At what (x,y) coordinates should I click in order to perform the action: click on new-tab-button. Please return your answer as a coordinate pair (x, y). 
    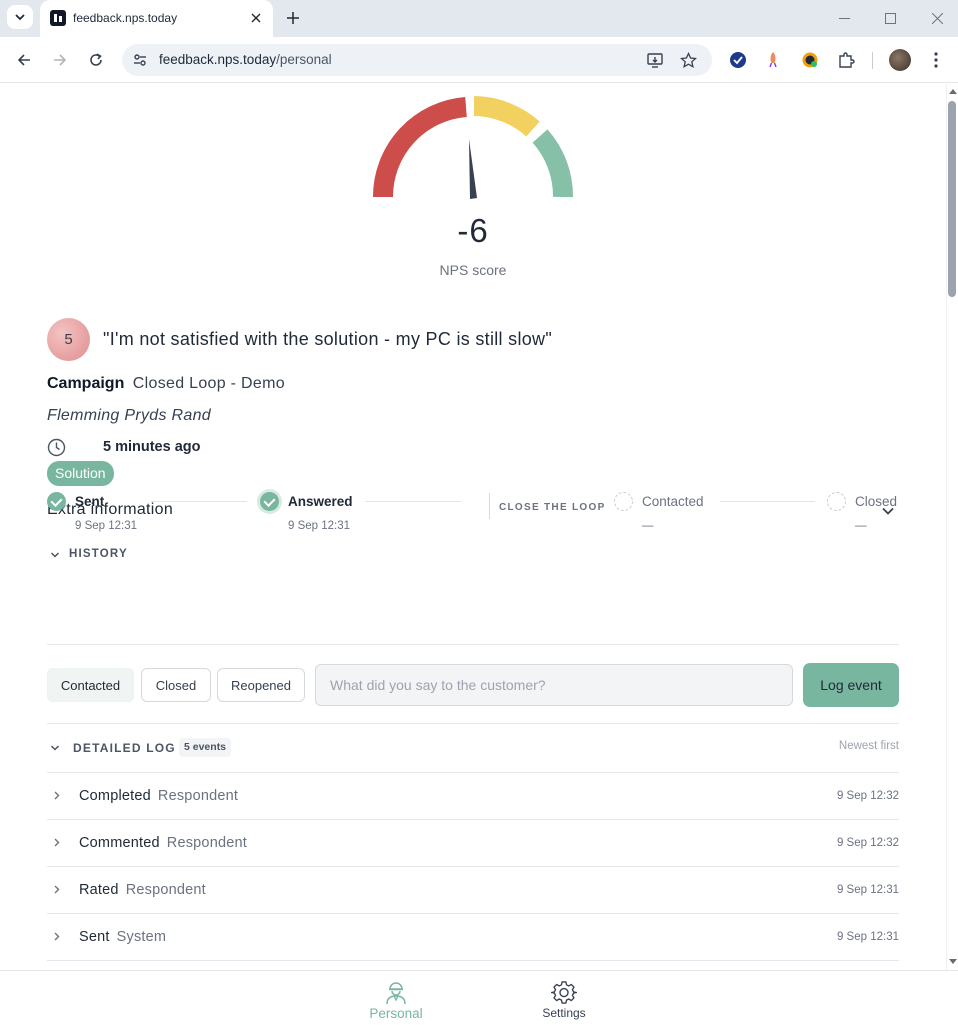
    Looking at the image, I should click on (293, 18).